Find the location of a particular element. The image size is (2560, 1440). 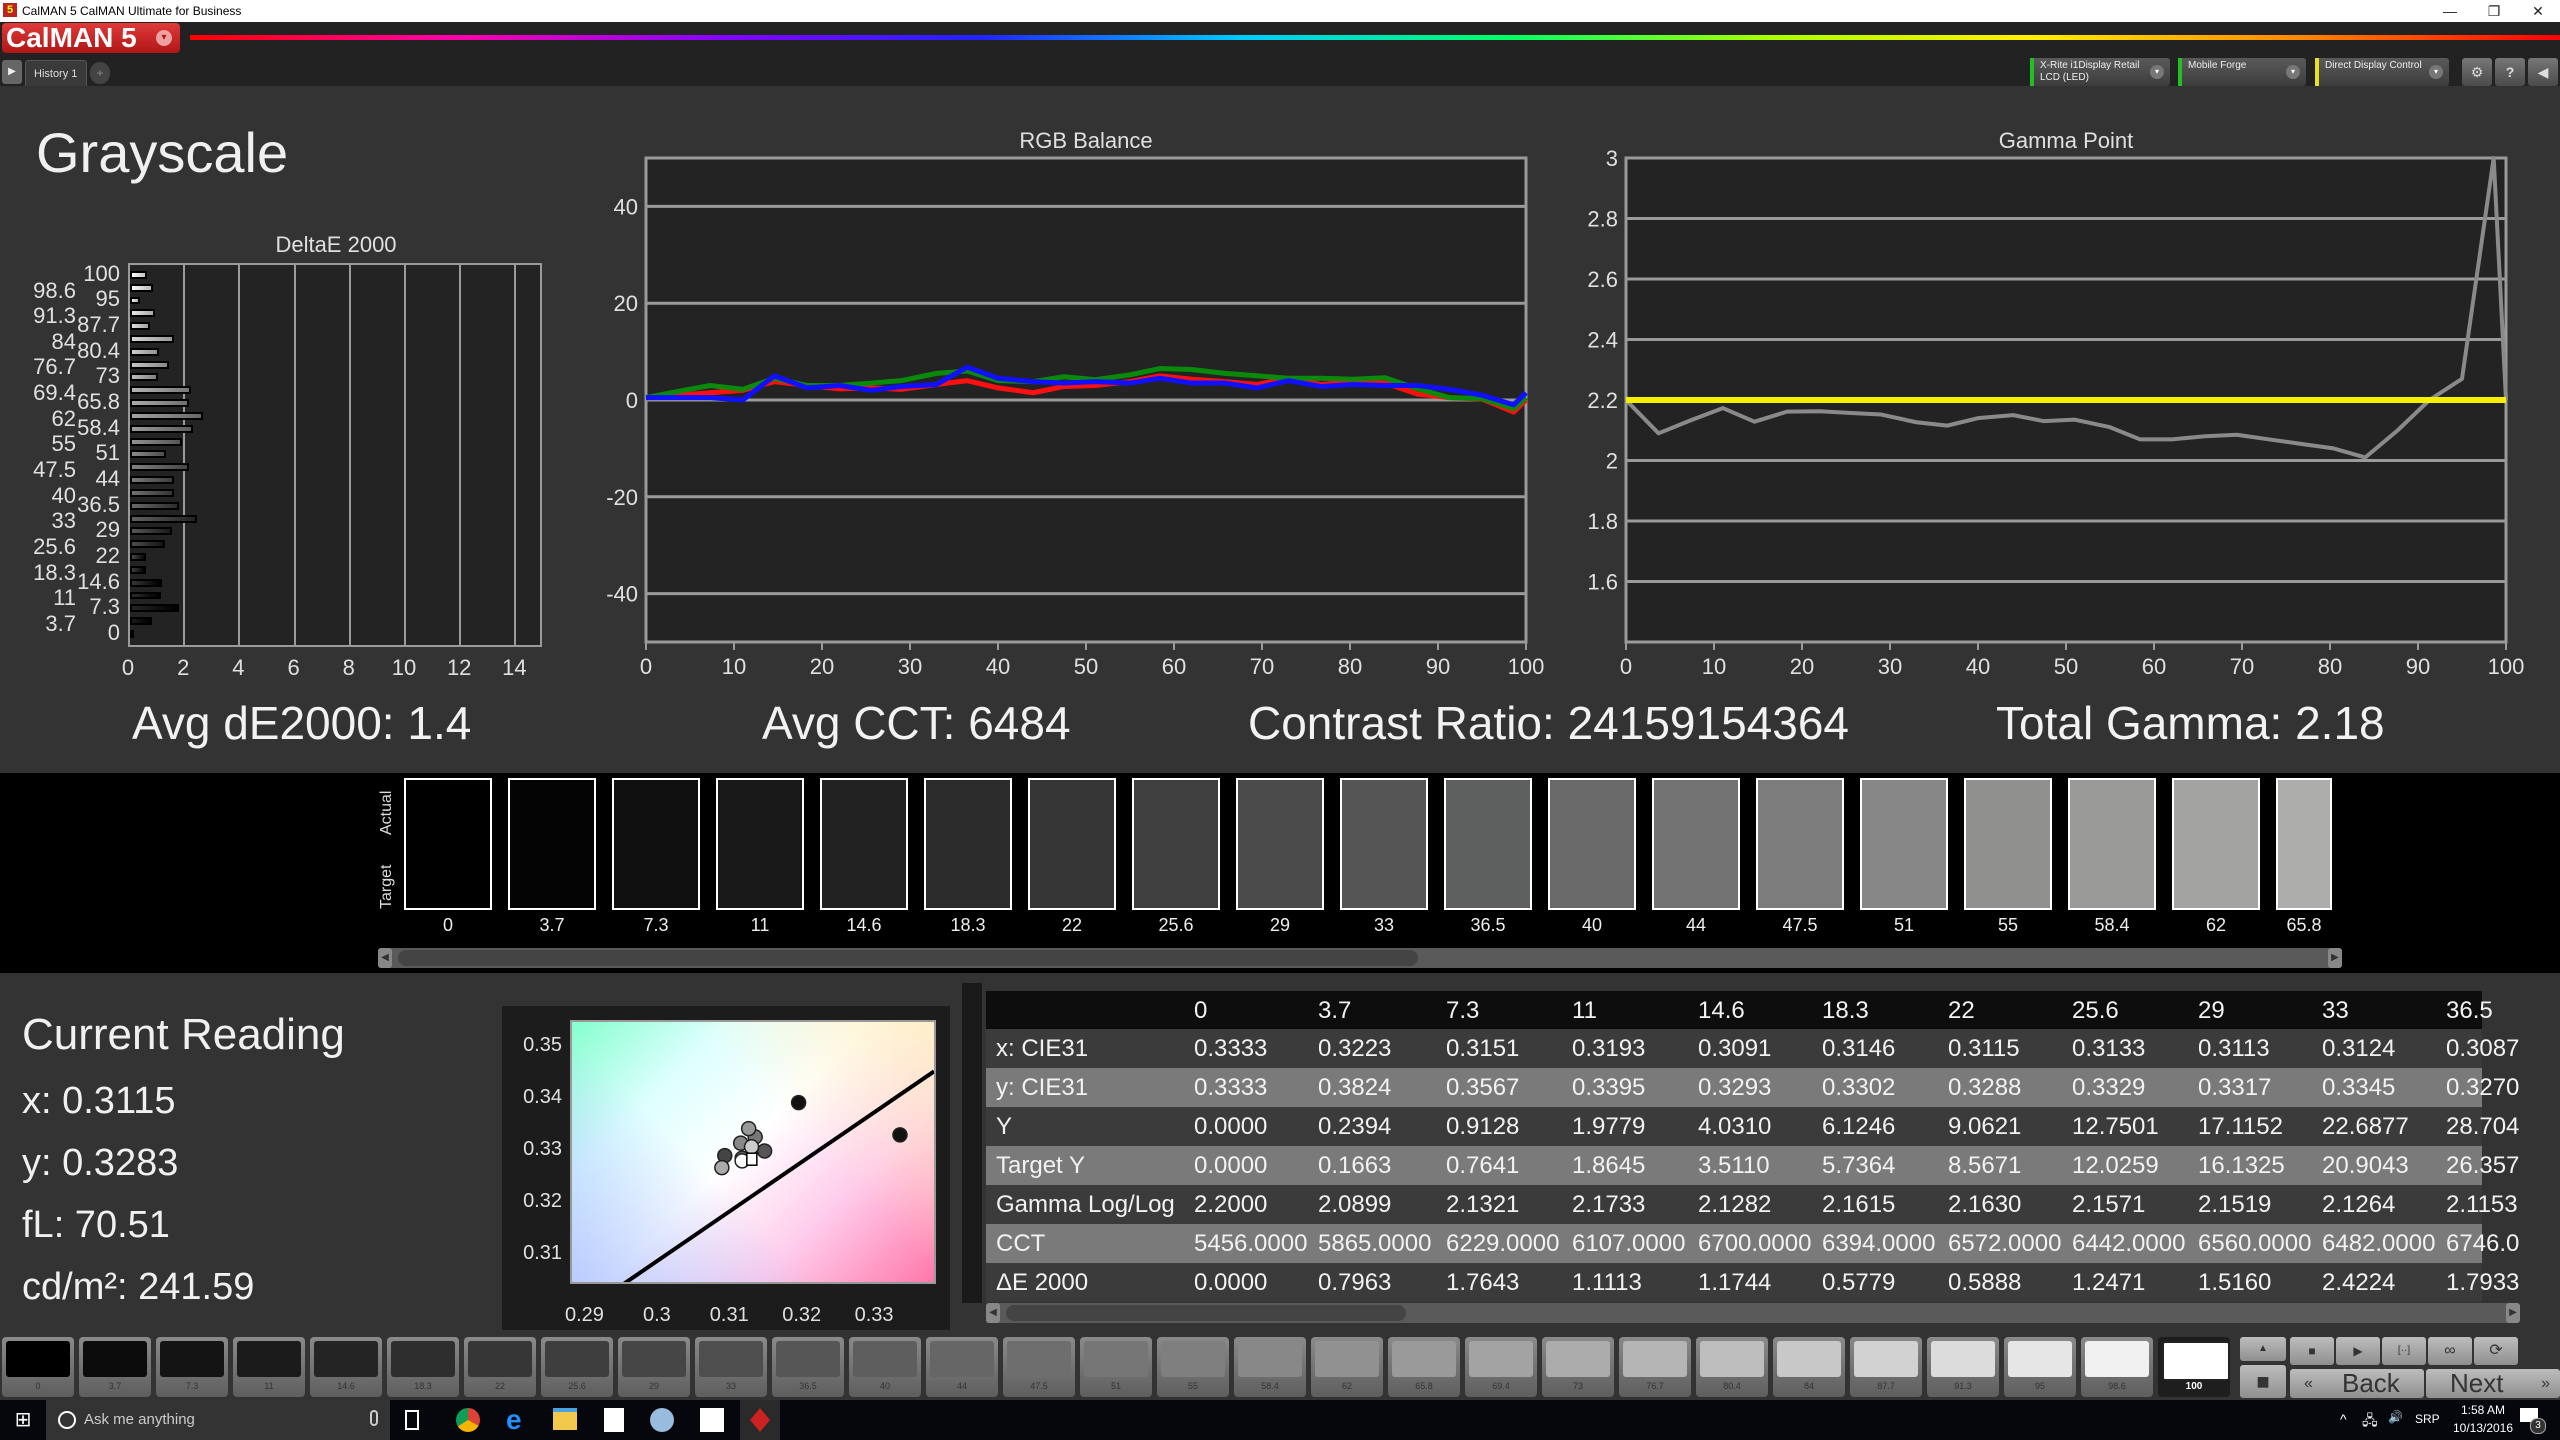

column-header: 33 is located at coordinates (2335, 1010).